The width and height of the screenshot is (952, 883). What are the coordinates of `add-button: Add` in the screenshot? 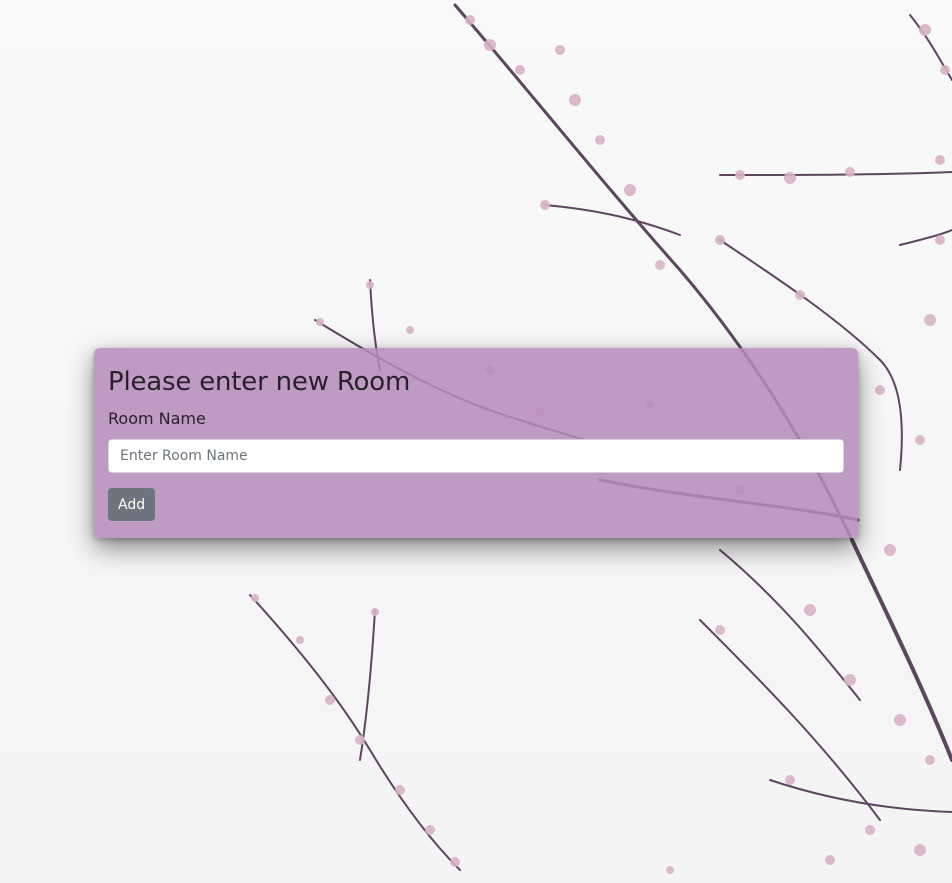 It's located at (132, 504).